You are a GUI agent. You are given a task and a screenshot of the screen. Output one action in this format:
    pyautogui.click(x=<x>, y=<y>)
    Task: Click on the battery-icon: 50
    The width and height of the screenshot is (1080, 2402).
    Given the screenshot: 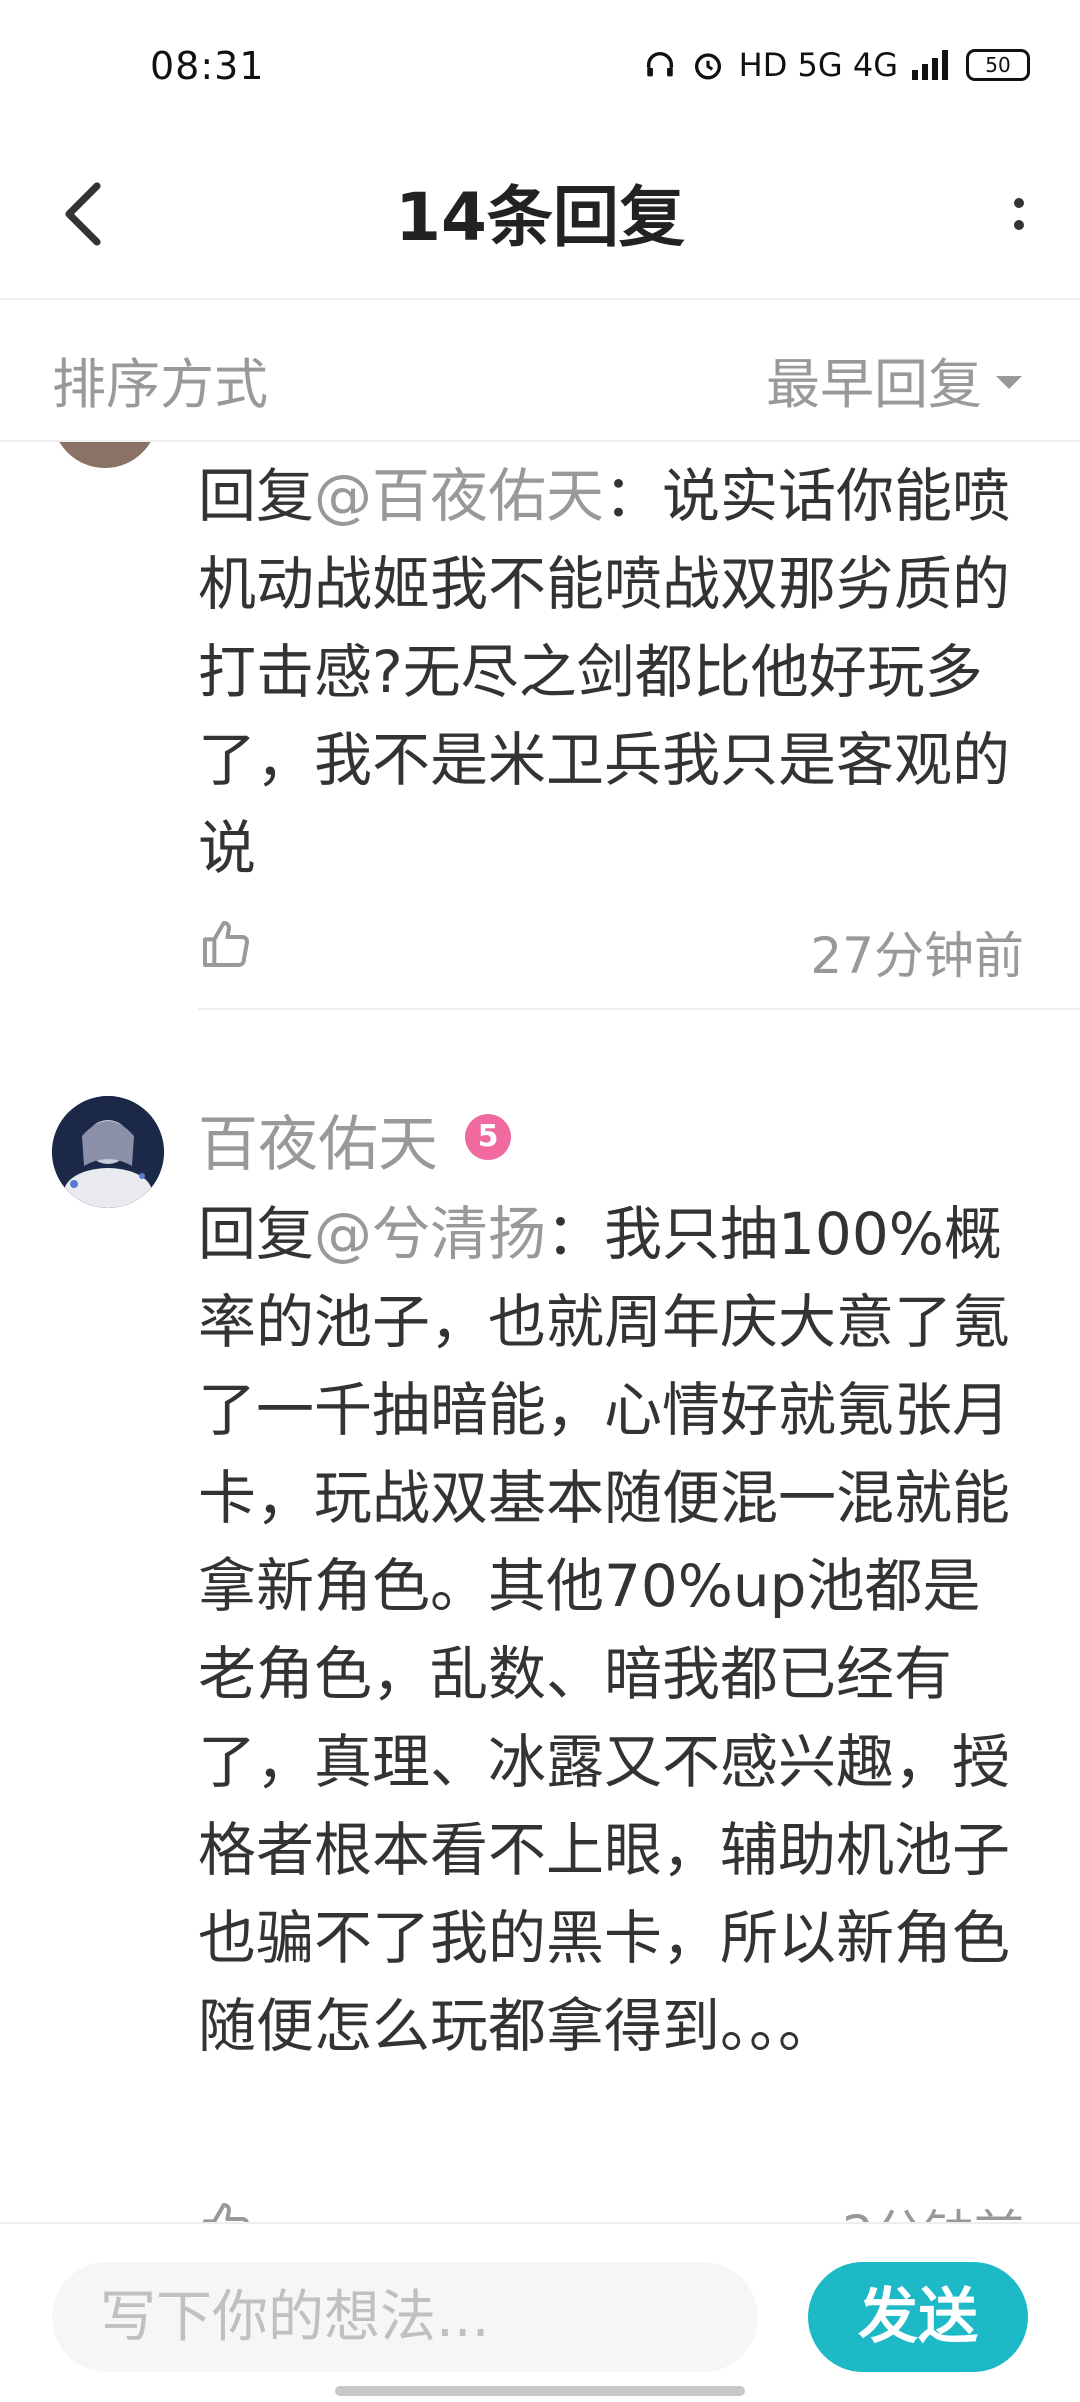 What is the action you would take?
    pyautogui.click(x=998, y=65)
    